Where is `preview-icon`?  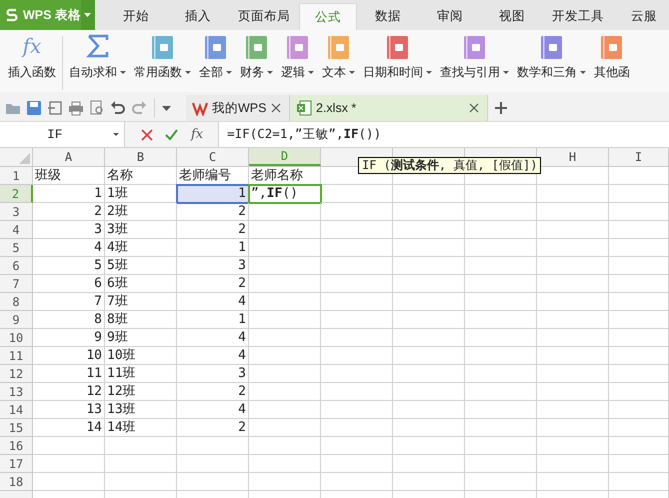
preview-icon is located at coordinates (97, 108).